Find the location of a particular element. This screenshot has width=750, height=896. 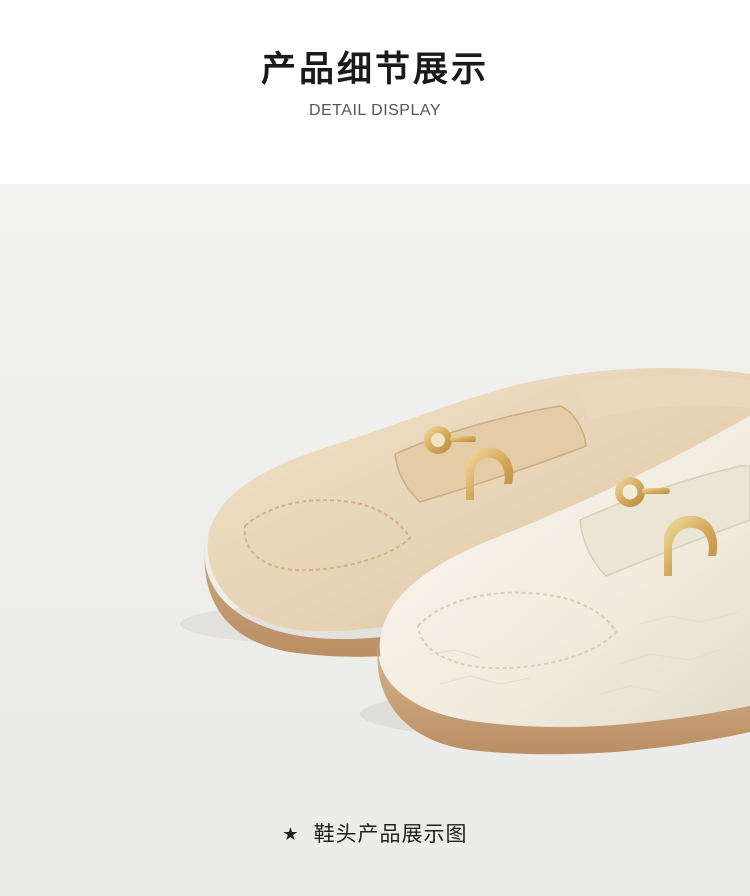

caption-text: 鞋头产品展示图 is located at coordinates (390, 834).